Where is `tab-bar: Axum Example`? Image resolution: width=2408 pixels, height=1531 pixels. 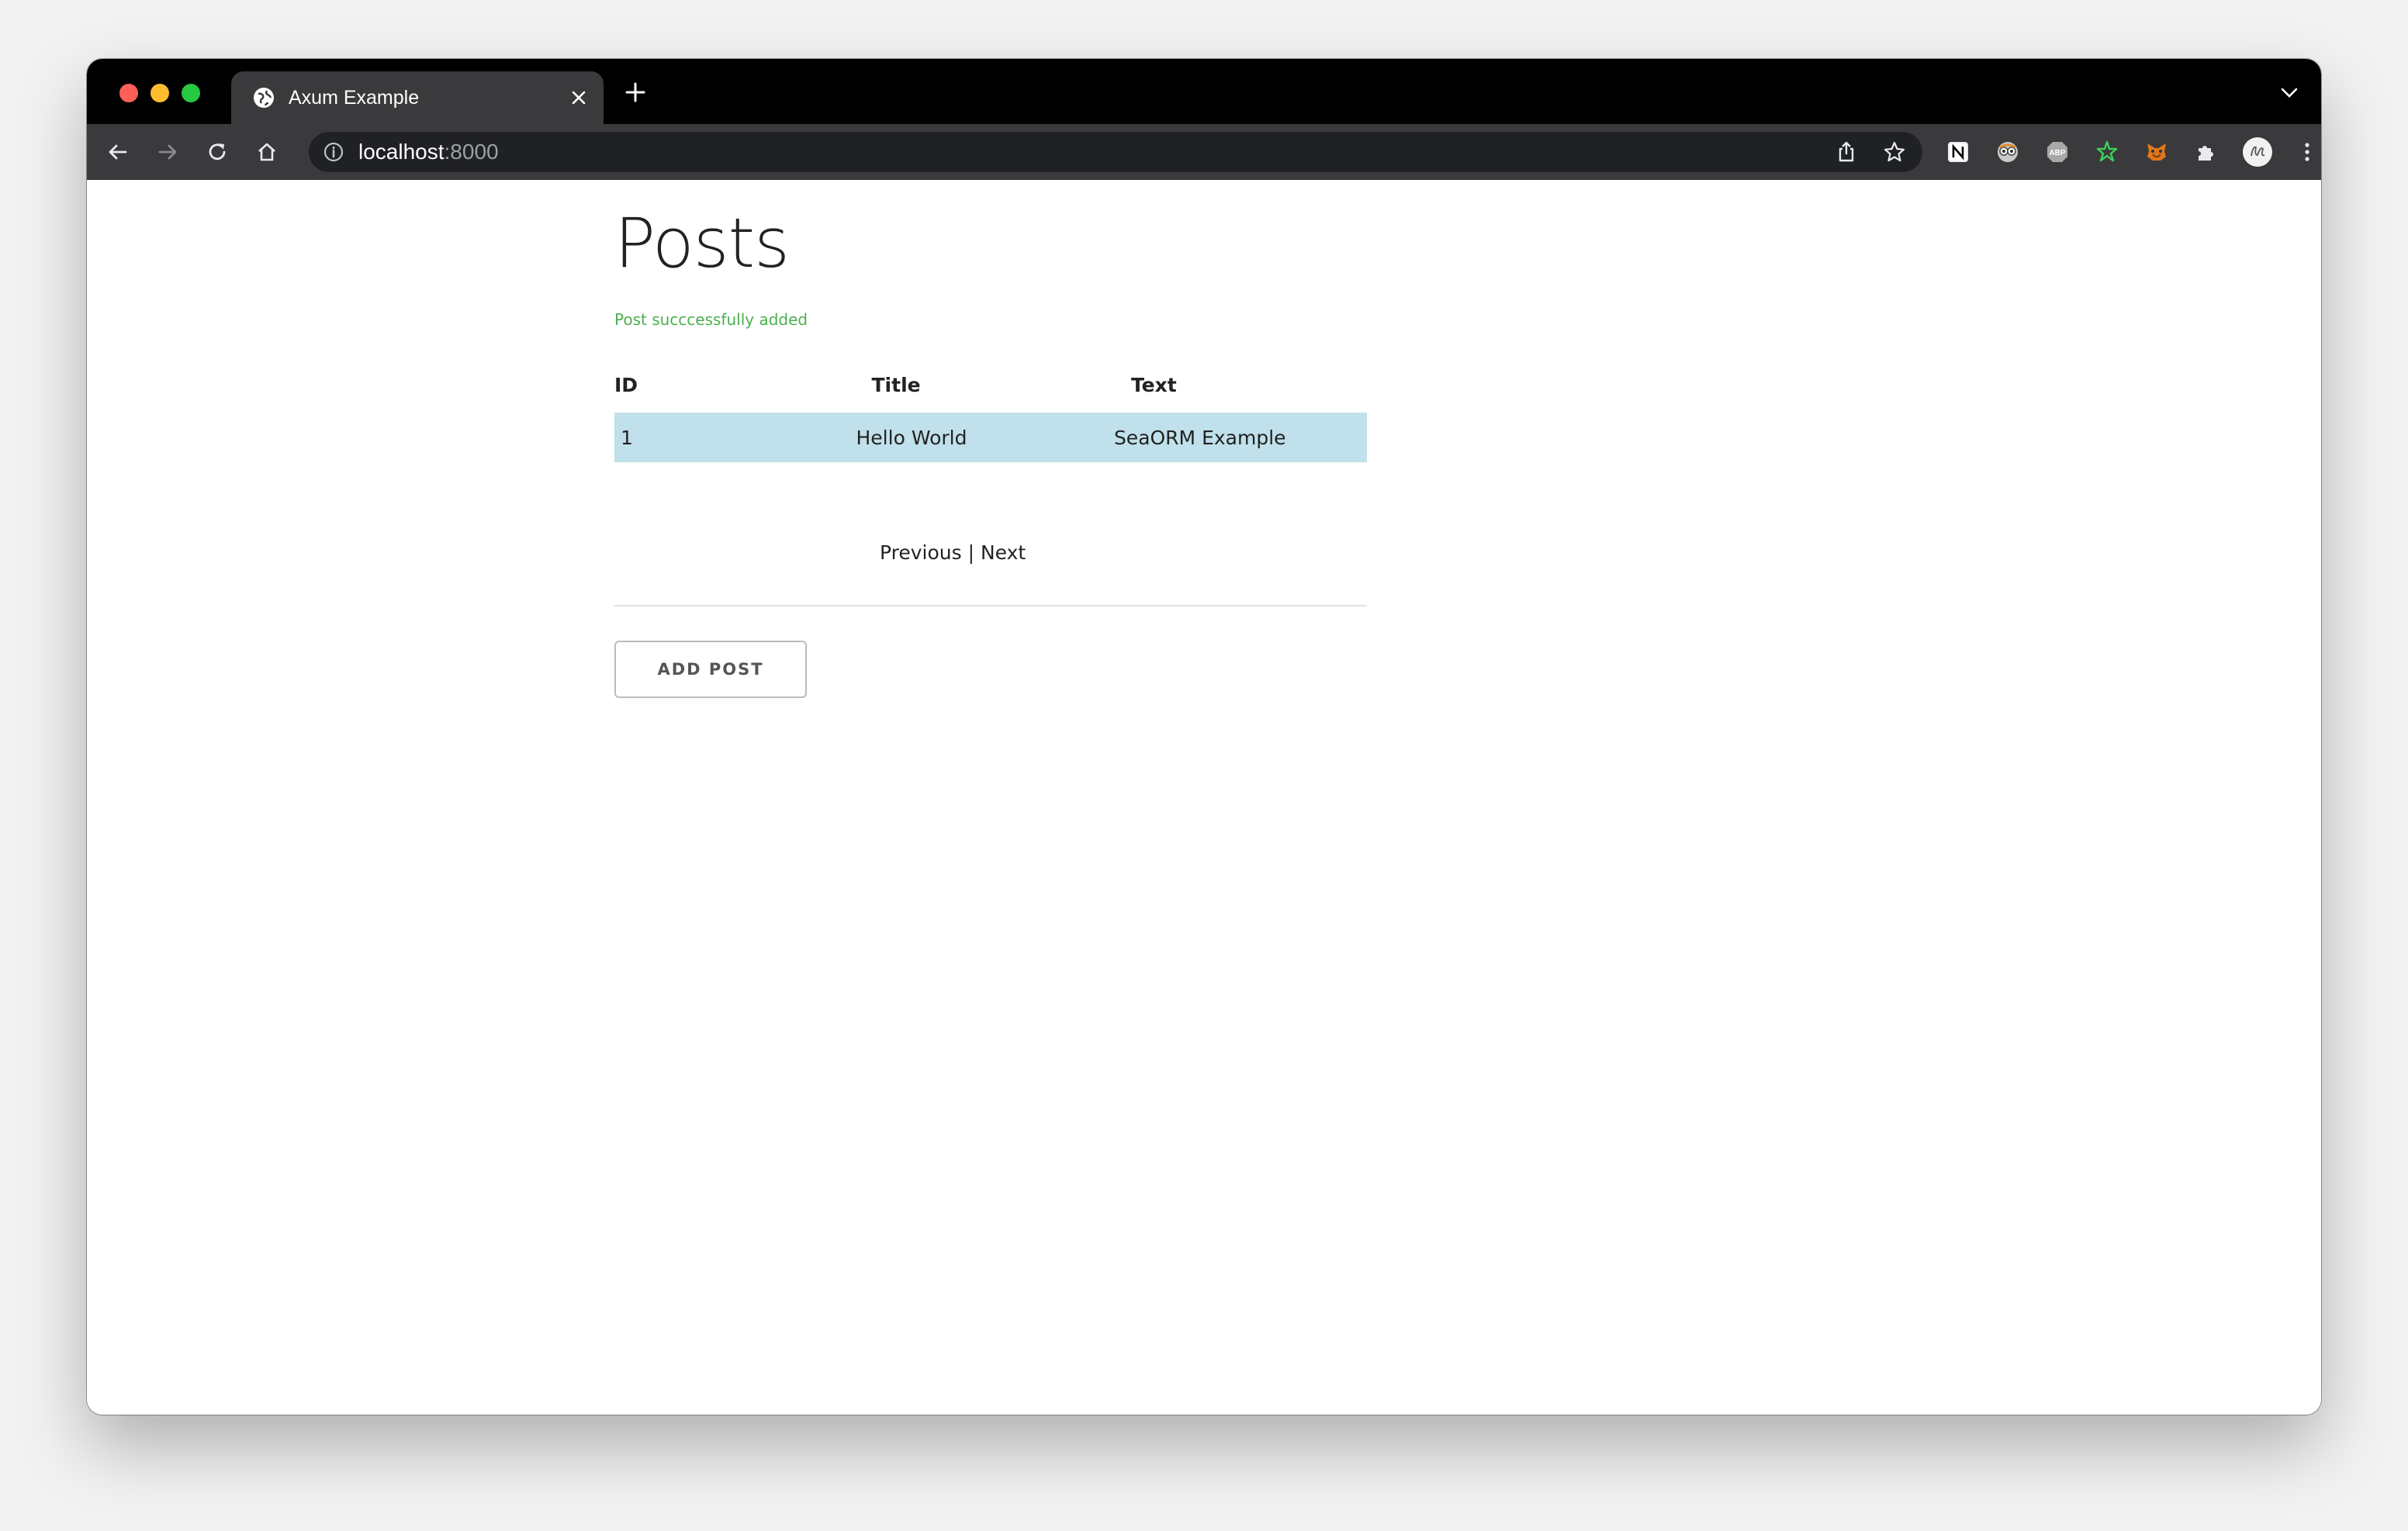
tab-bar: Axum Example is located at coordinates (1204, 91).